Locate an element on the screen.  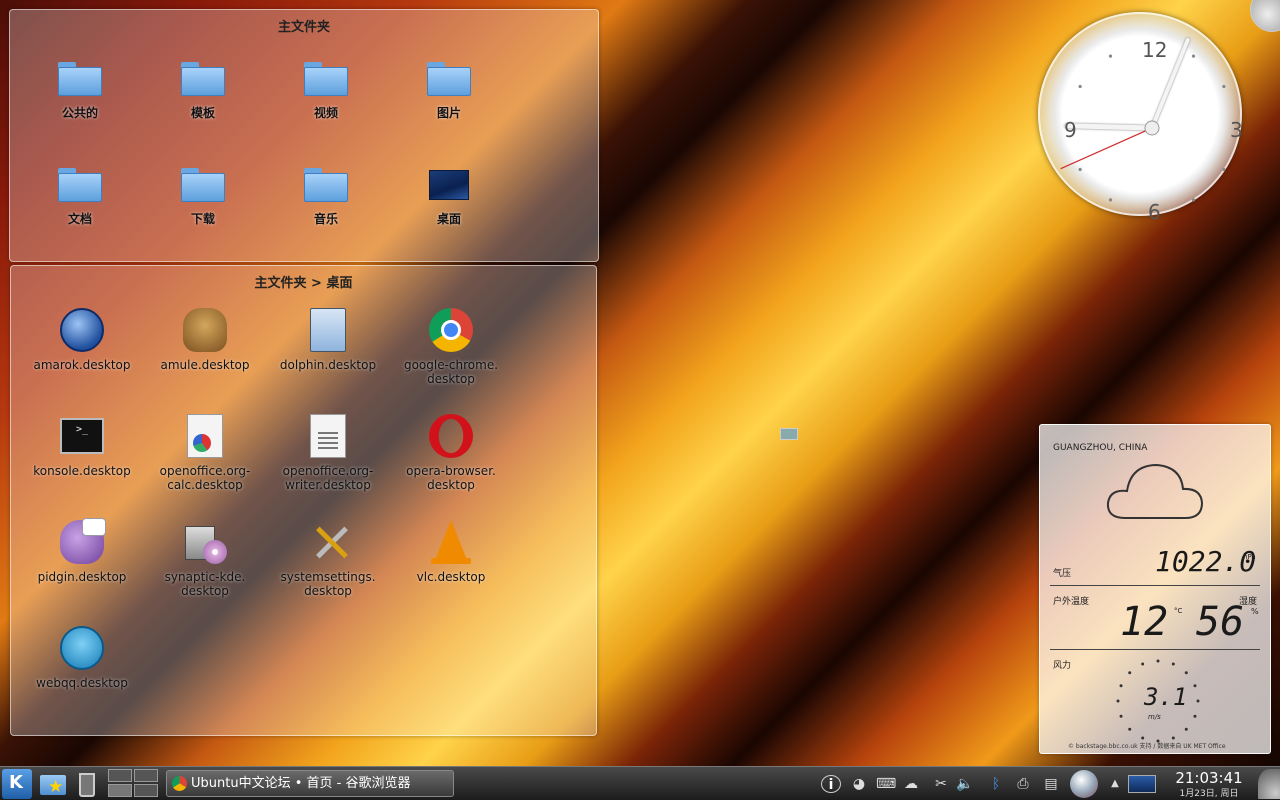
wind-unit: m/s is located at coordinates (1154, 717).